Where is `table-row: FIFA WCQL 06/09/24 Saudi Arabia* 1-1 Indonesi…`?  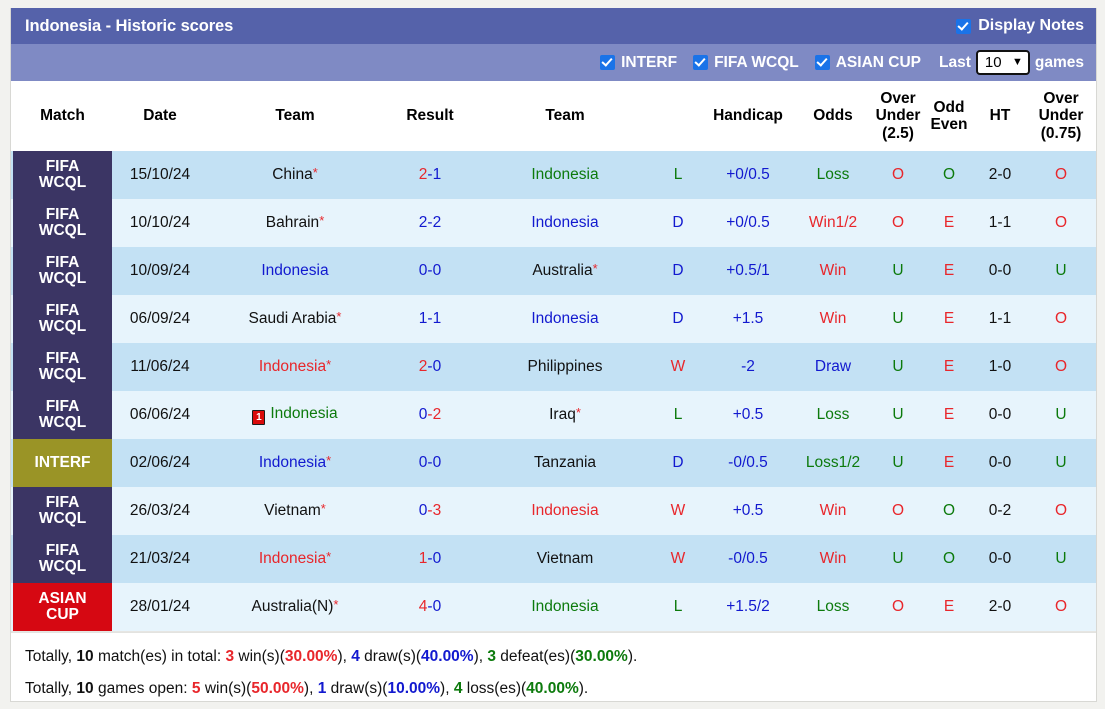
table-row: FIFA WCQL 06/09/24 Saudi Arabia* 1-1 Indonesi… is located at coordinates (553, 319).